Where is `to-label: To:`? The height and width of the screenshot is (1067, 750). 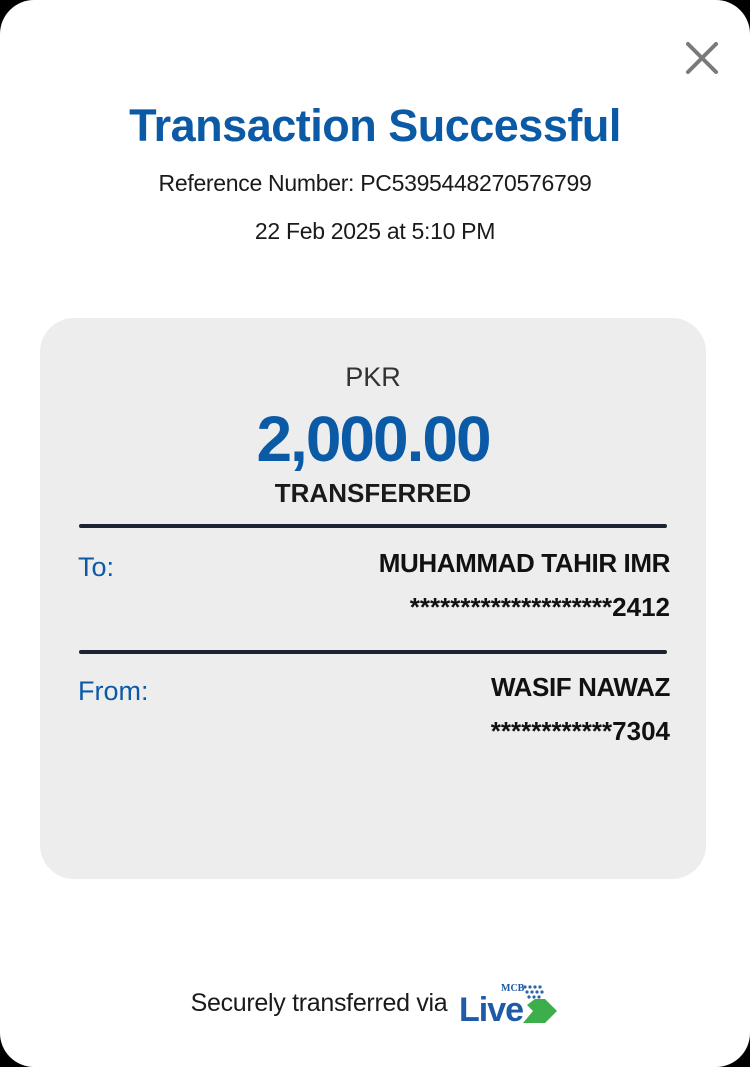 to-label: To: is located at coordinates (96, 567).